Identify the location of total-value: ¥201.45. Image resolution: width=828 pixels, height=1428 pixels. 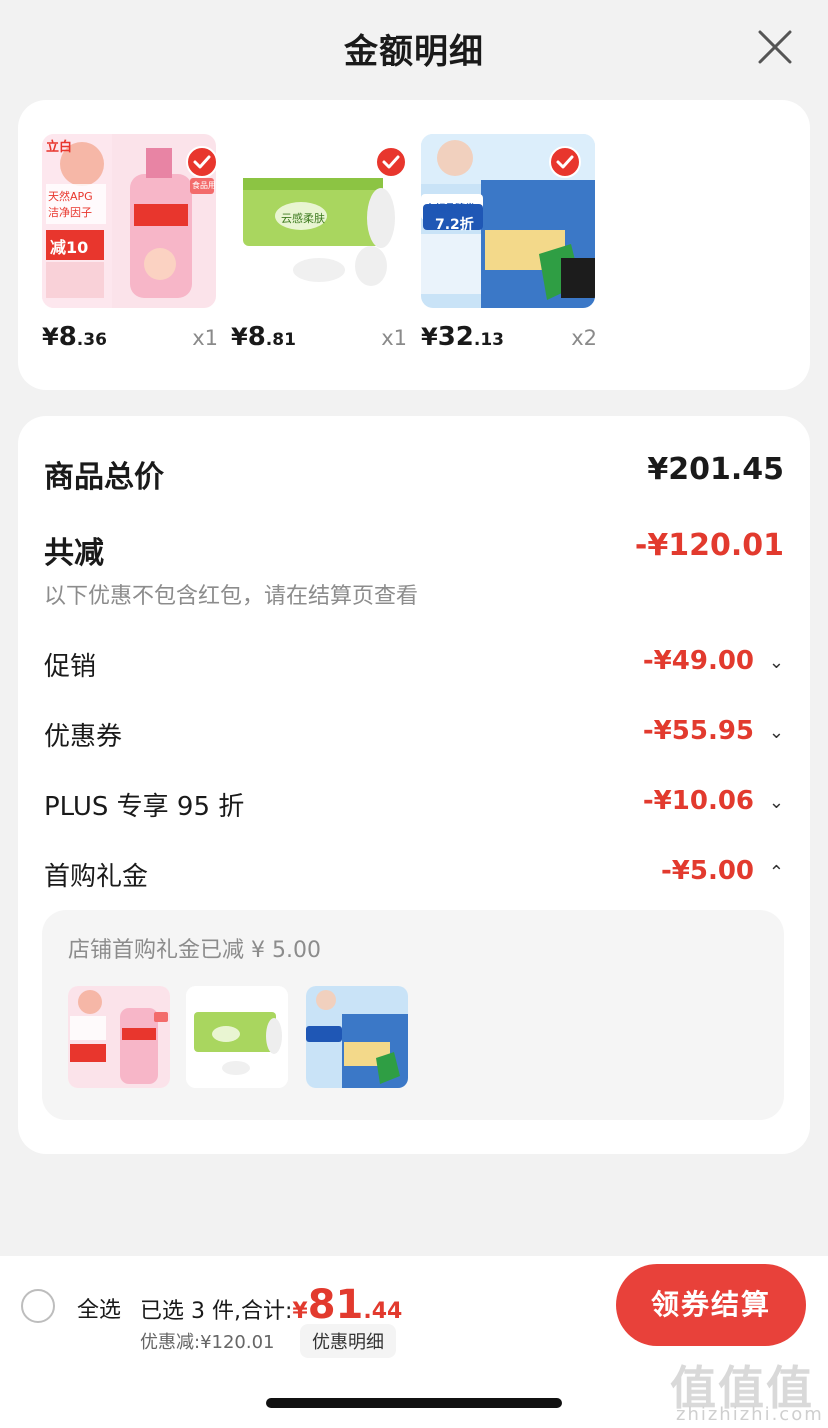
(715, 469).